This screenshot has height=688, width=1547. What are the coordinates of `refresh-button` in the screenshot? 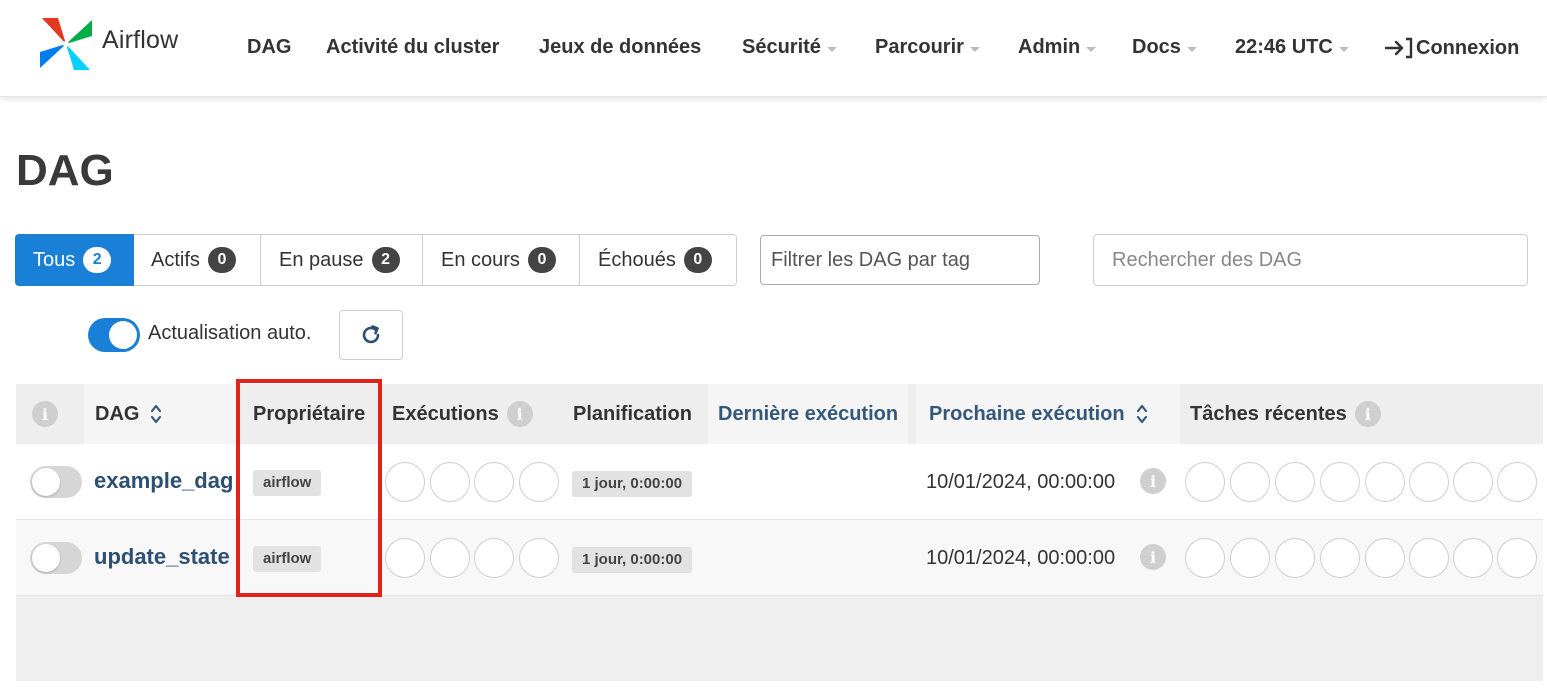 It's located at (371, 335).